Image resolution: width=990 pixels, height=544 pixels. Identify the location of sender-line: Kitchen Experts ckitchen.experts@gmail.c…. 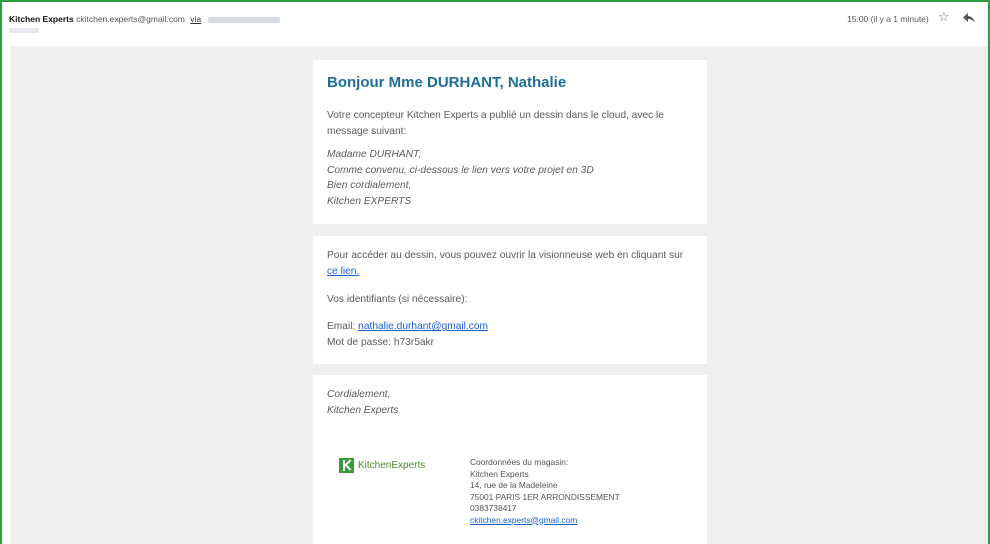
(144, 19).